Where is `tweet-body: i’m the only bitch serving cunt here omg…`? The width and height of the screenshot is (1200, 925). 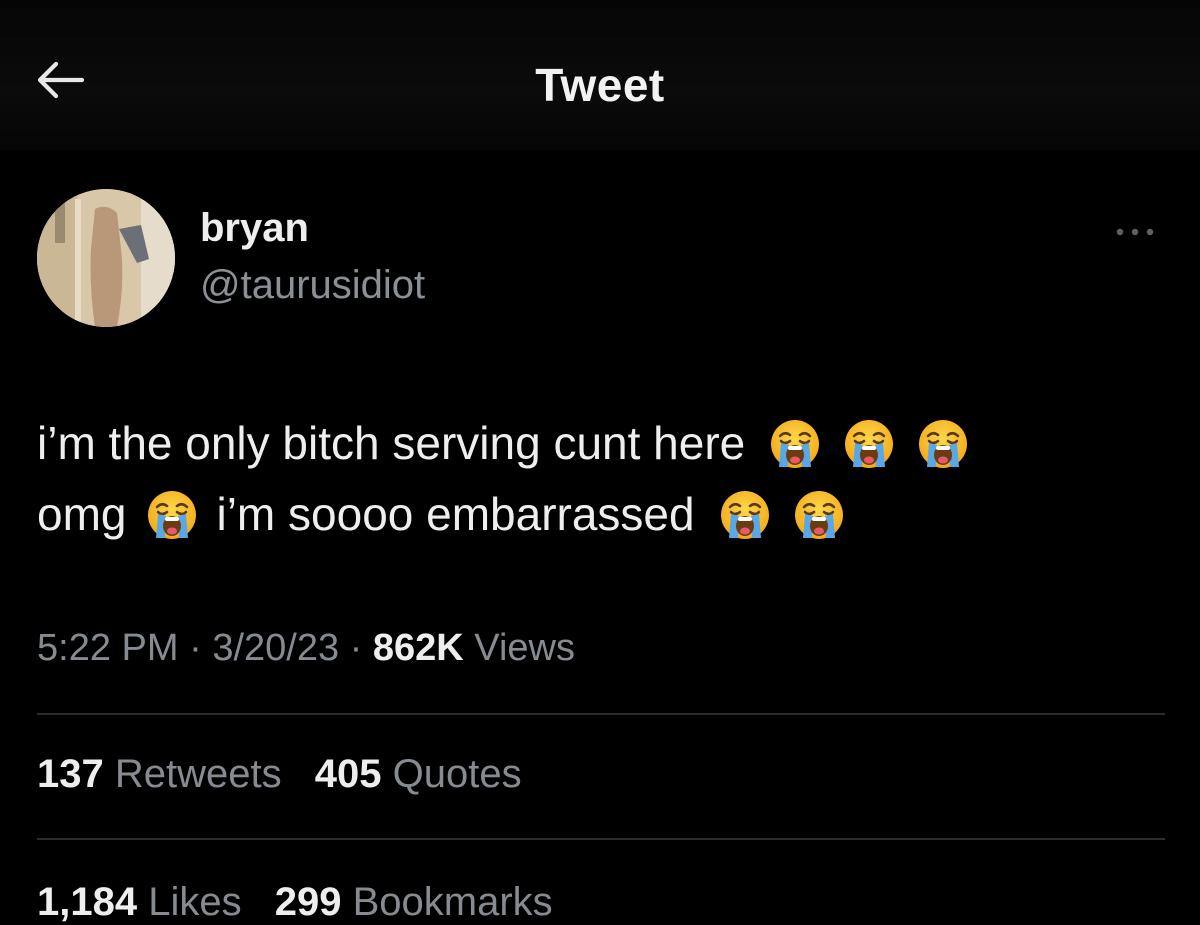 tweet-body: i’m the only bitch serving cunt here omg… is located at coordinates (592, 479).